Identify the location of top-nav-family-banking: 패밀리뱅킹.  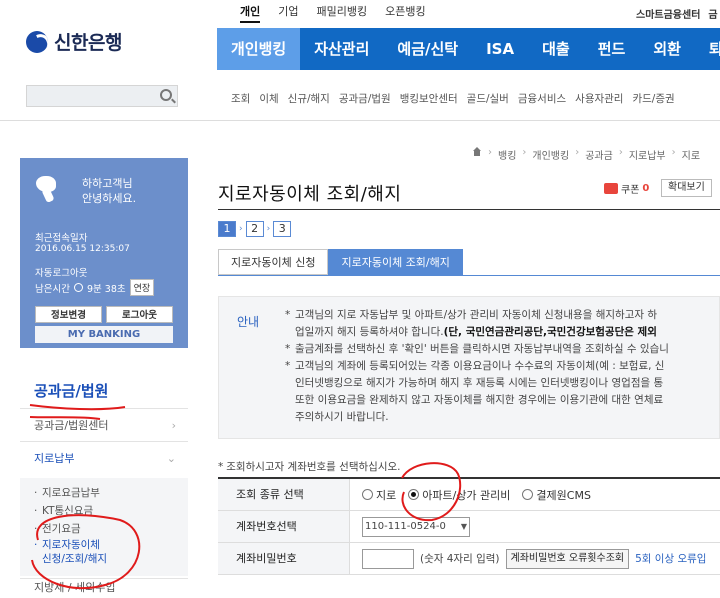
(342, 13).